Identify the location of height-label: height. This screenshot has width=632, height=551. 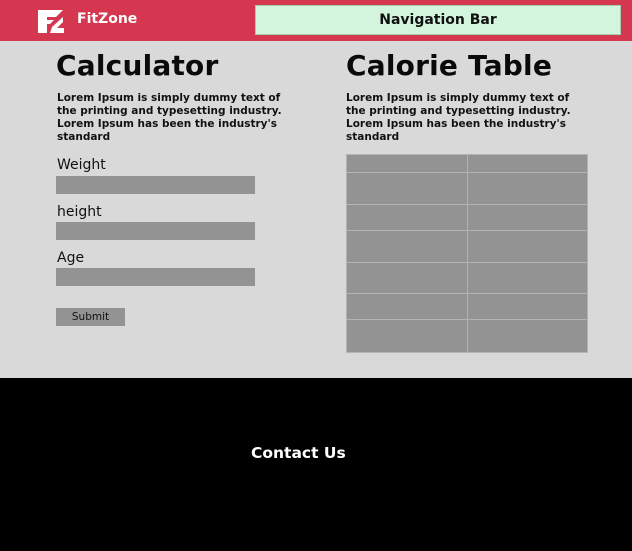
(79, 212).